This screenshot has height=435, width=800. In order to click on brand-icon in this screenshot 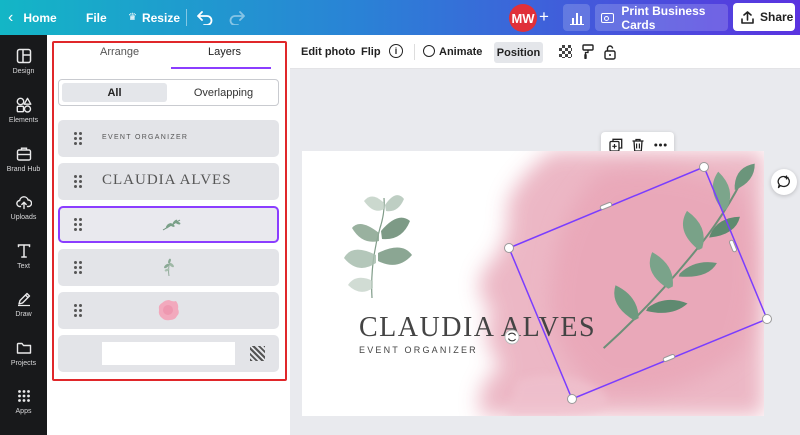, I will do `click(24, 154)`.